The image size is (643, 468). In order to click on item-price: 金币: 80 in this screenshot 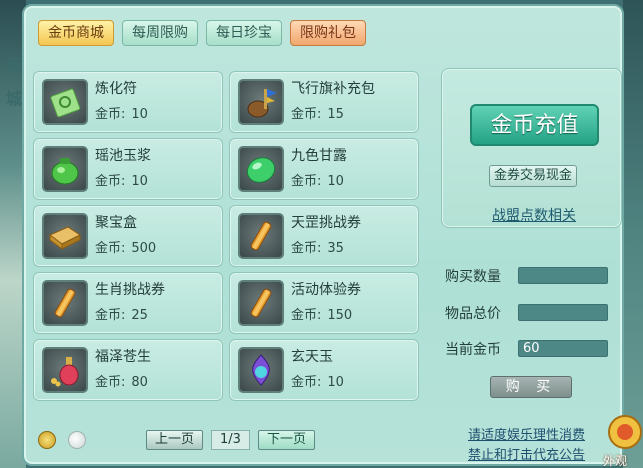, I will do `click(121, 380)`.